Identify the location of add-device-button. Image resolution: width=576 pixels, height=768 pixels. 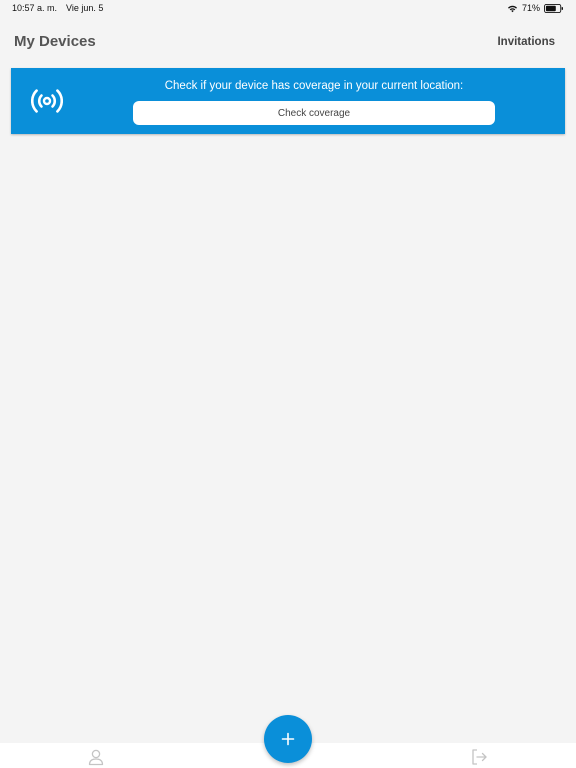
(288, 739).